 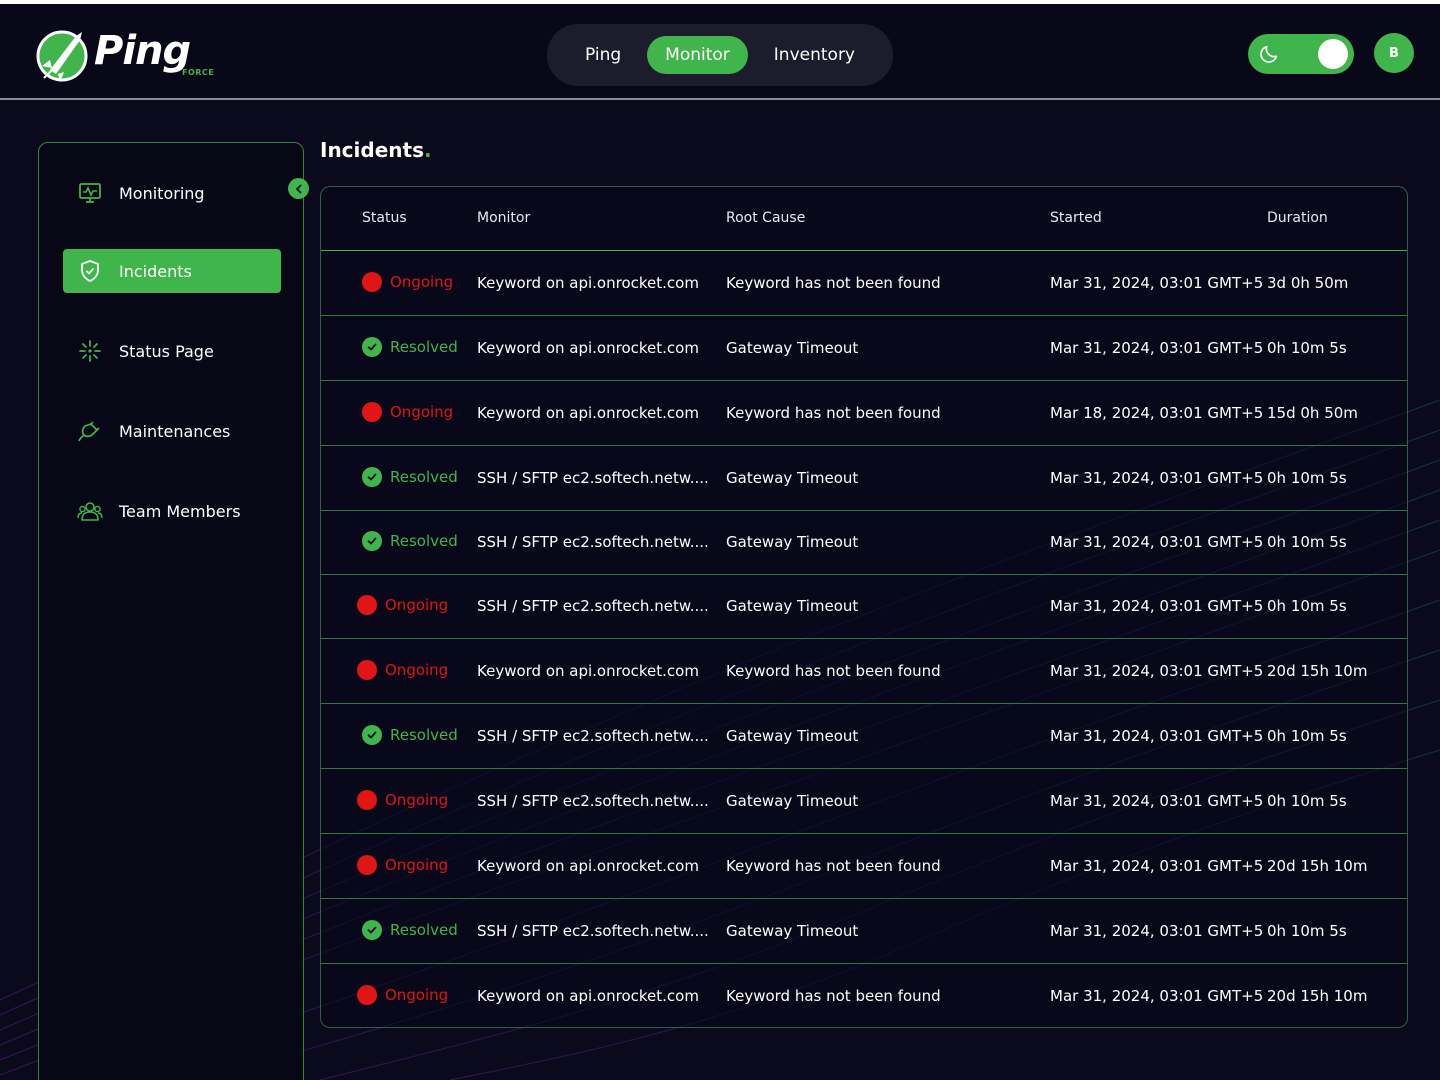 I want to click on sidebar-collapse-button, so click(x=298, y=188).